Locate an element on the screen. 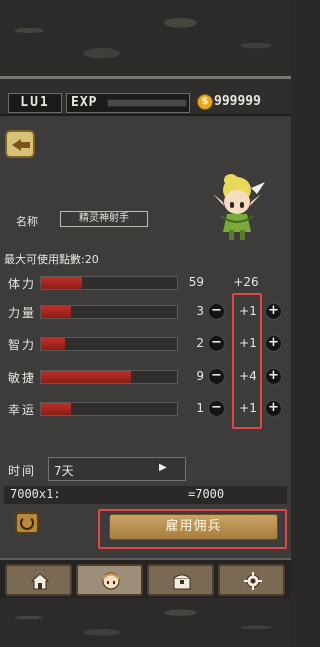 Image resolution: width=320 pixels, height=647 pixels. stone-background-top is located at coordinates (145, 38).